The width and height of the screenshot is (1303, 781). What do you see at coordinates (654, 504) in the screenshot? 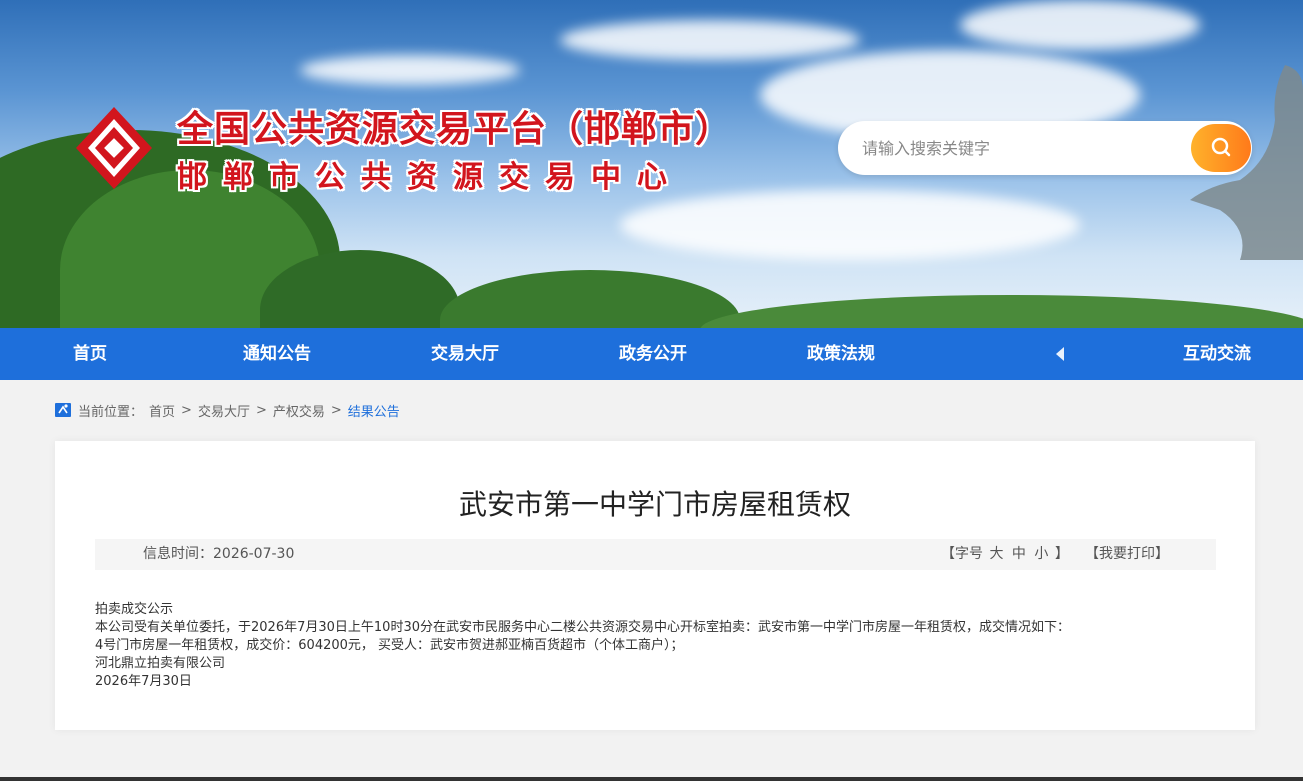
I see `article-title: 武安市第一中学门市房屋租赁权` at bounding box center [654, 504].